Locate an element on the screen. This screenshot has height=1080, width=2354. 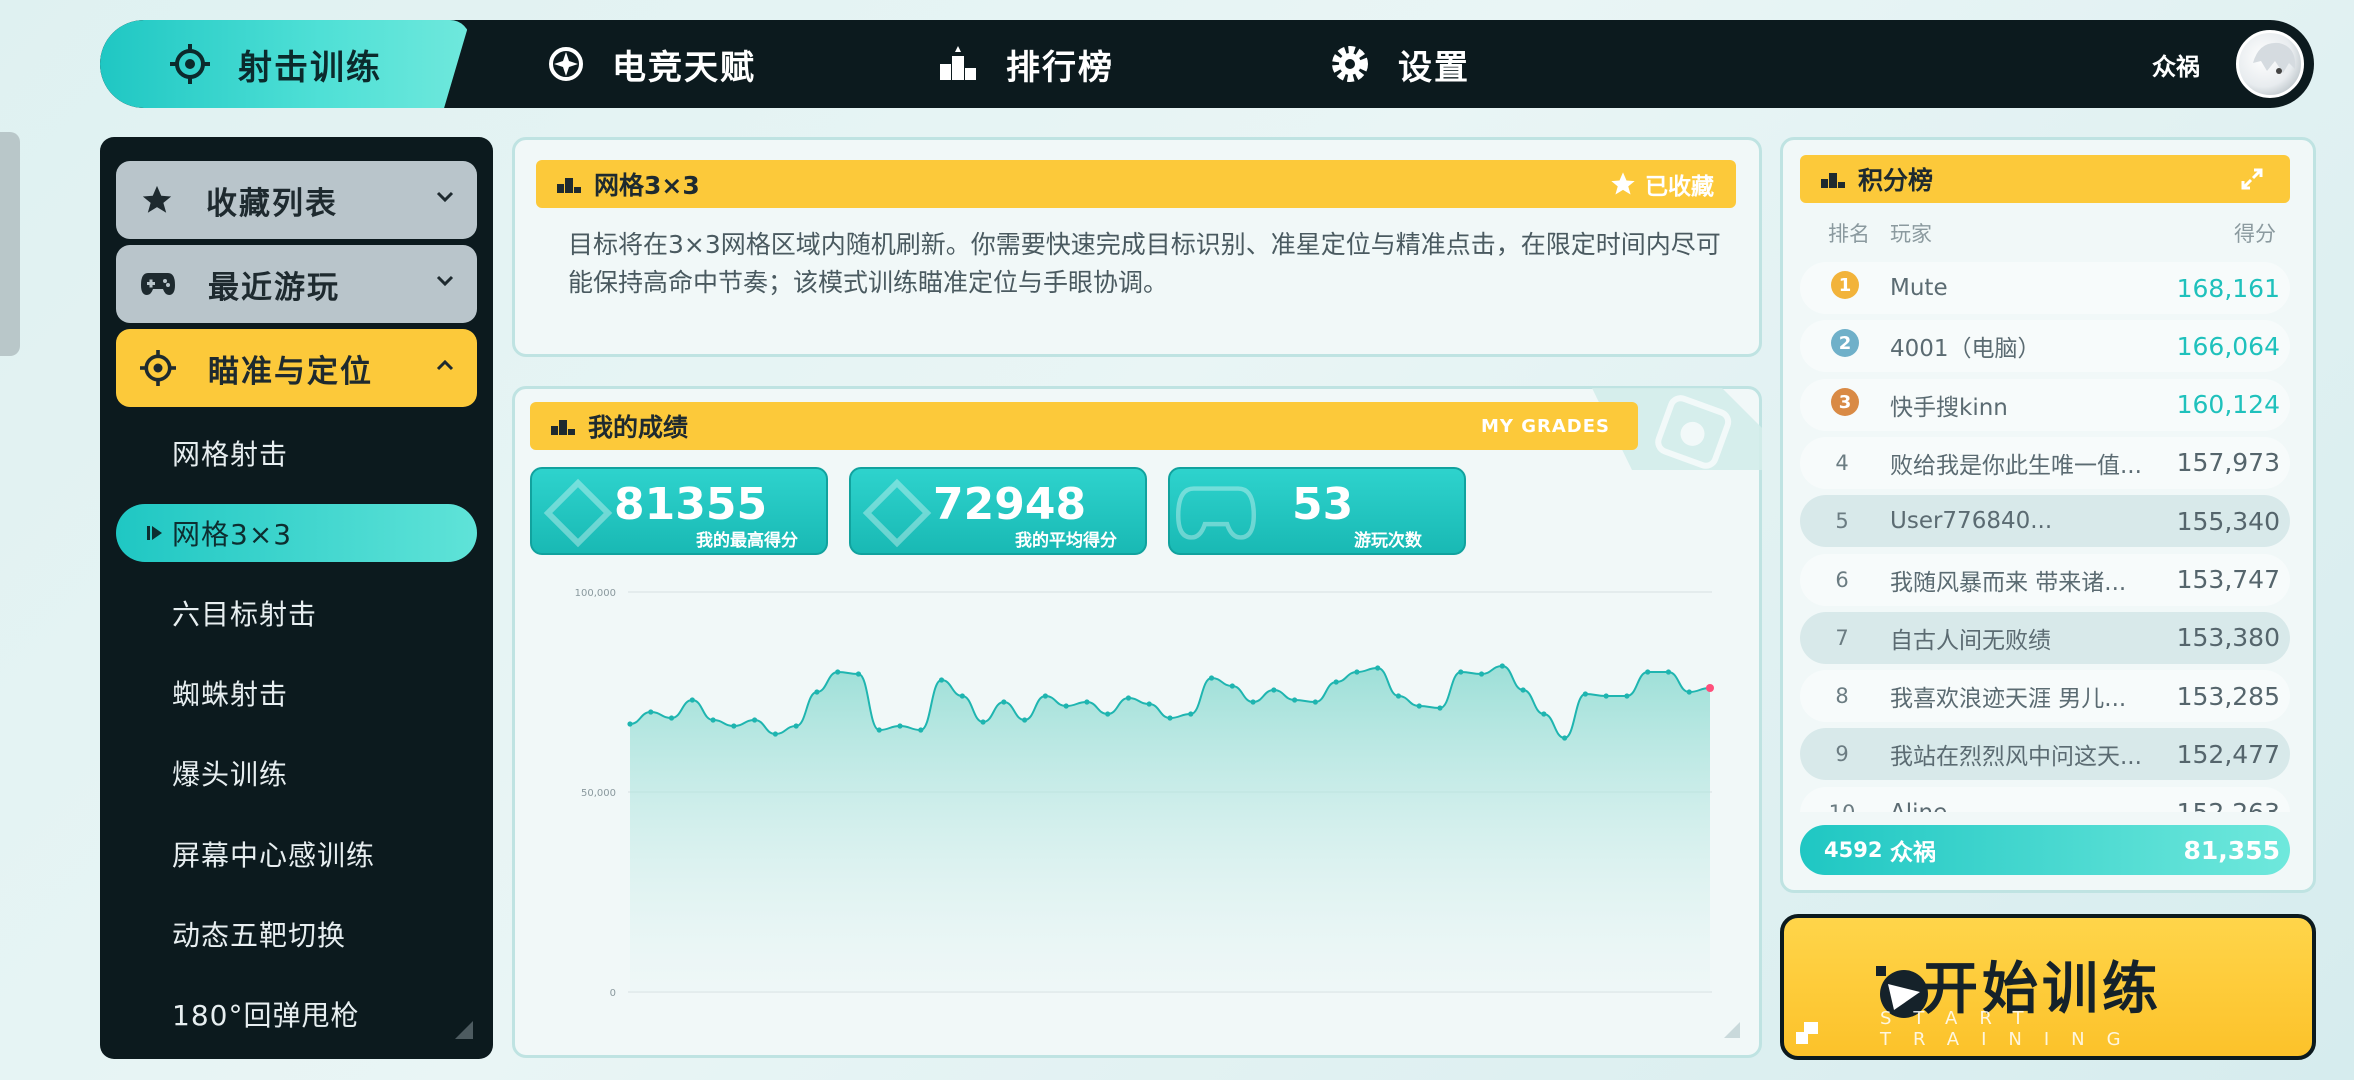
favorite-toggle: 已收藏 is located at coordinates (1661, 184).